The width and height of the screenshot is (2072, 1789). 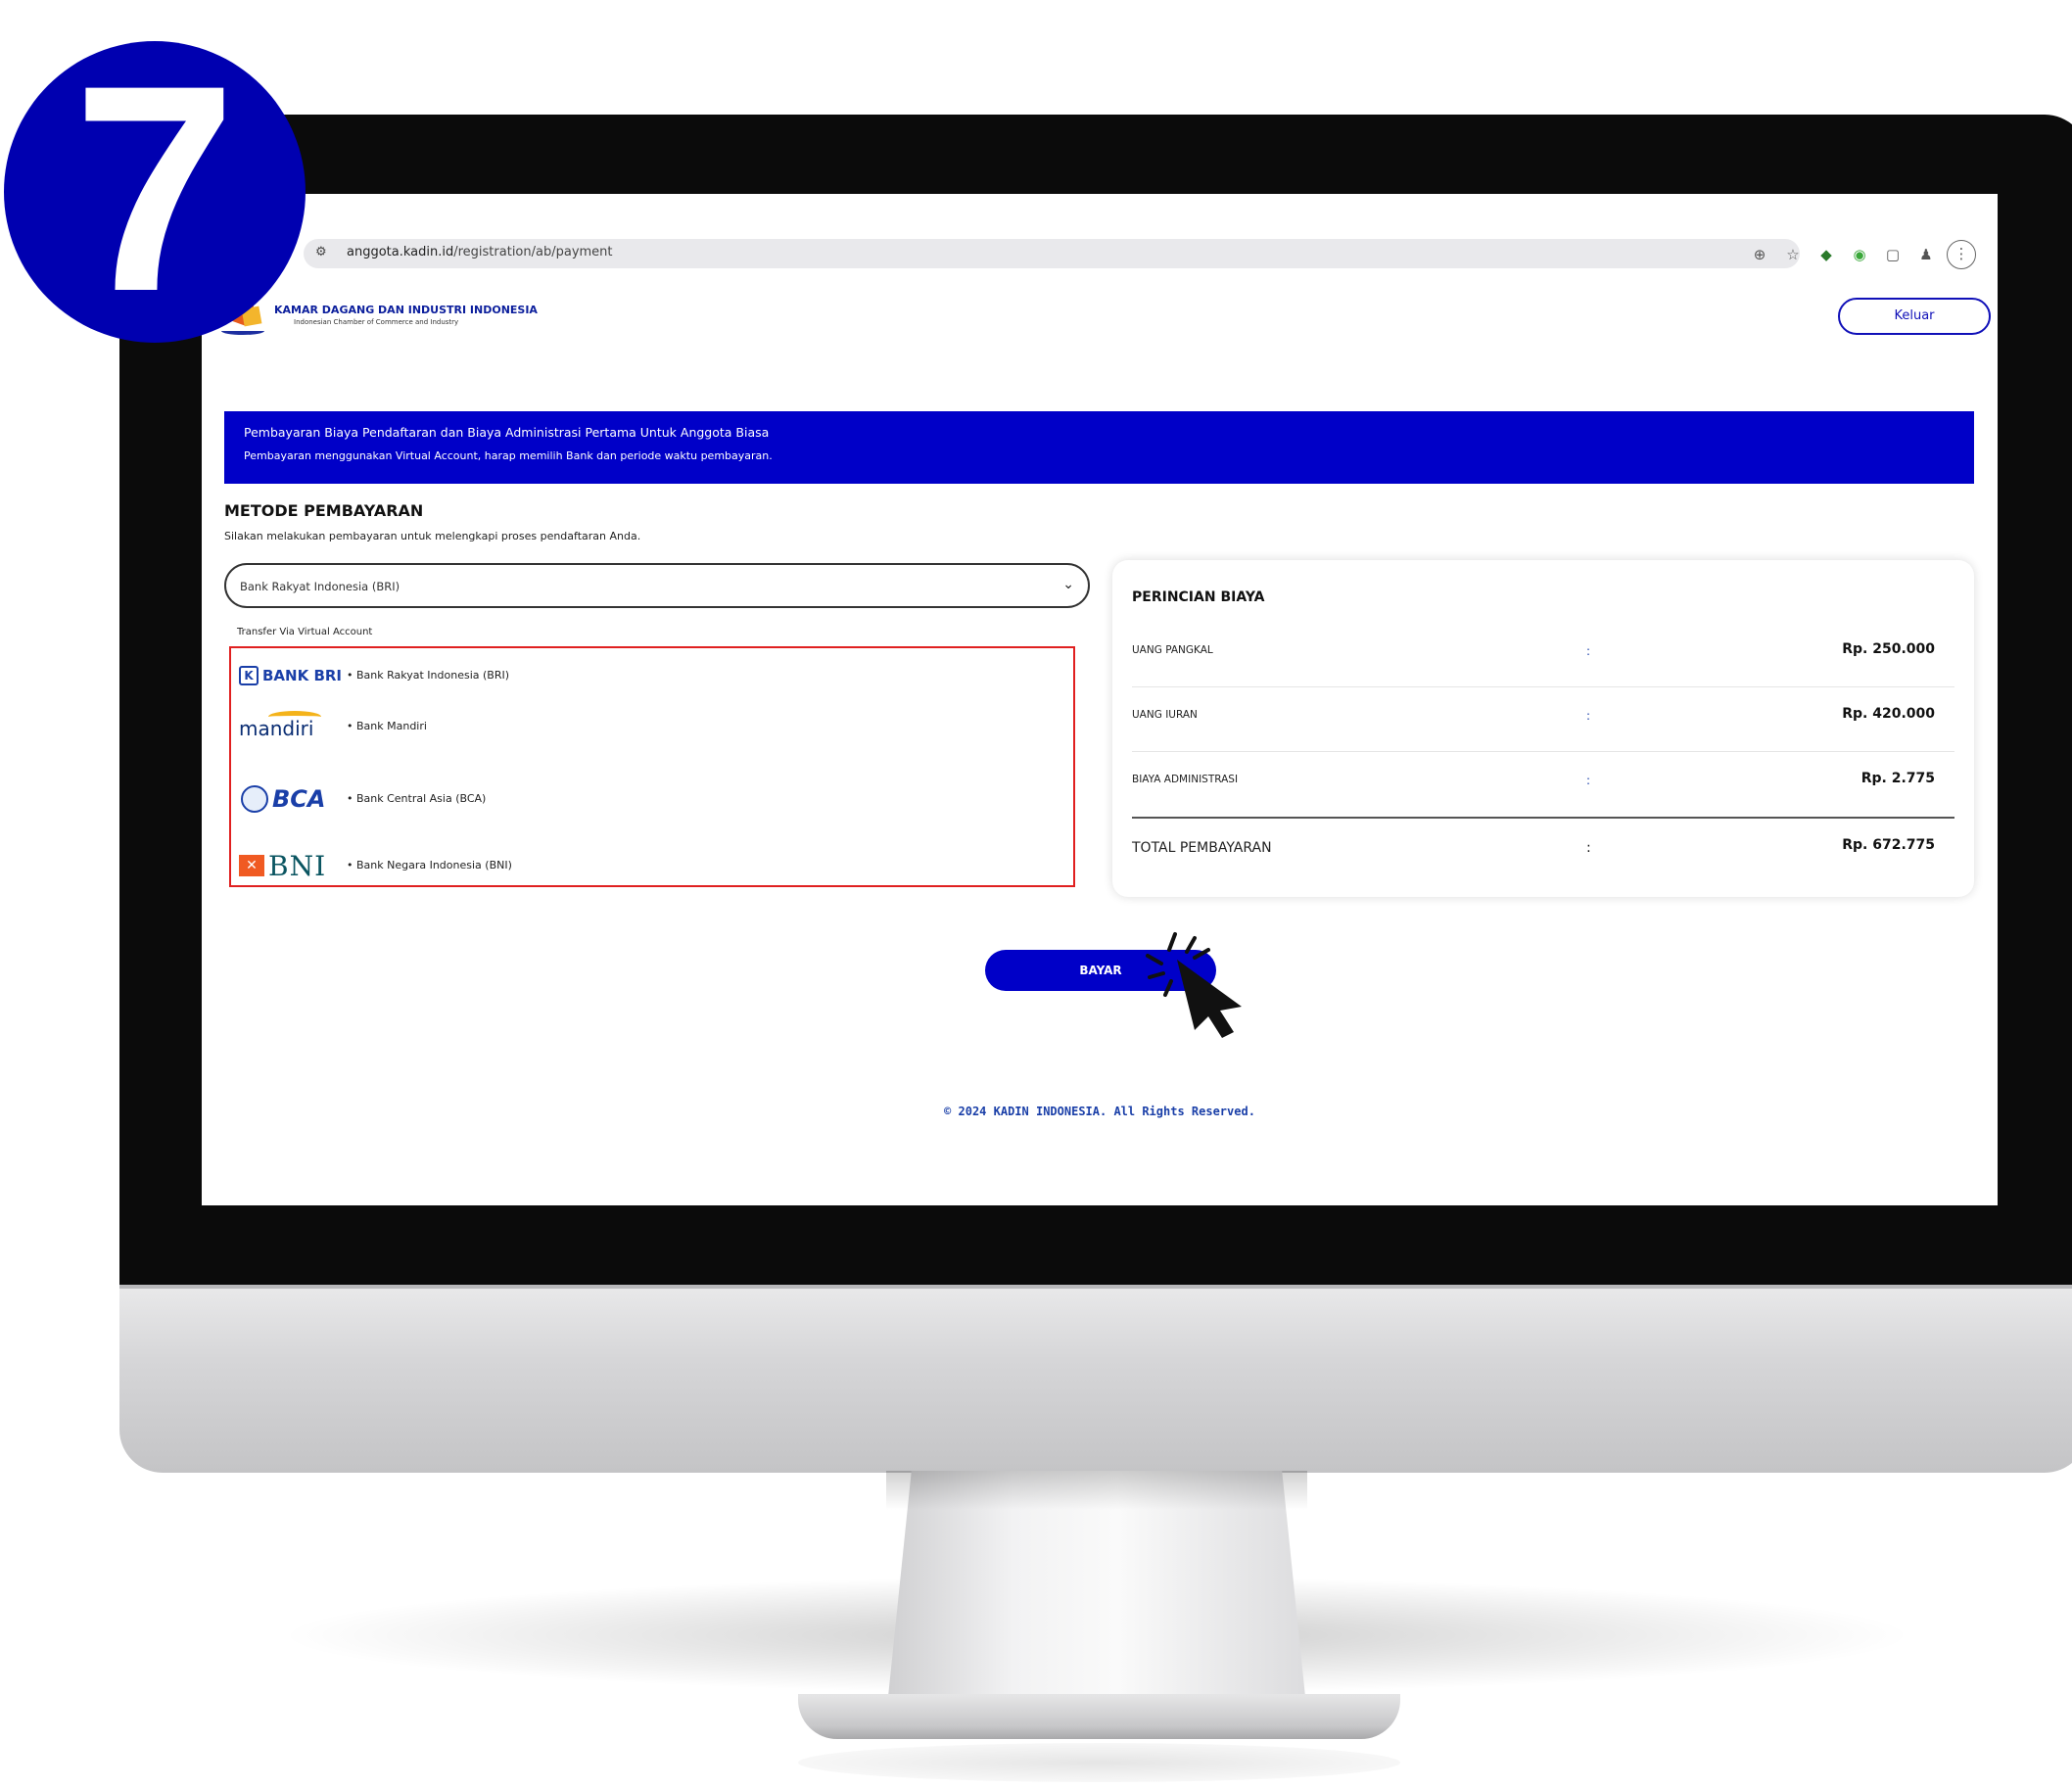 I want to click on total-amount: Rp. 672.775, so click(x=1889, y=845).